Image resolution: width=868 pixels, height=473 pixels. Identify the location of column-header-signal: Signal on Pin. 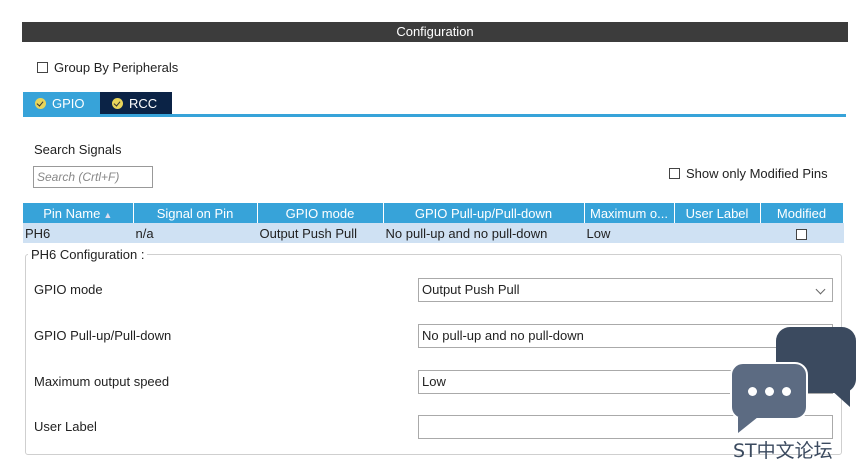
(195, 213).